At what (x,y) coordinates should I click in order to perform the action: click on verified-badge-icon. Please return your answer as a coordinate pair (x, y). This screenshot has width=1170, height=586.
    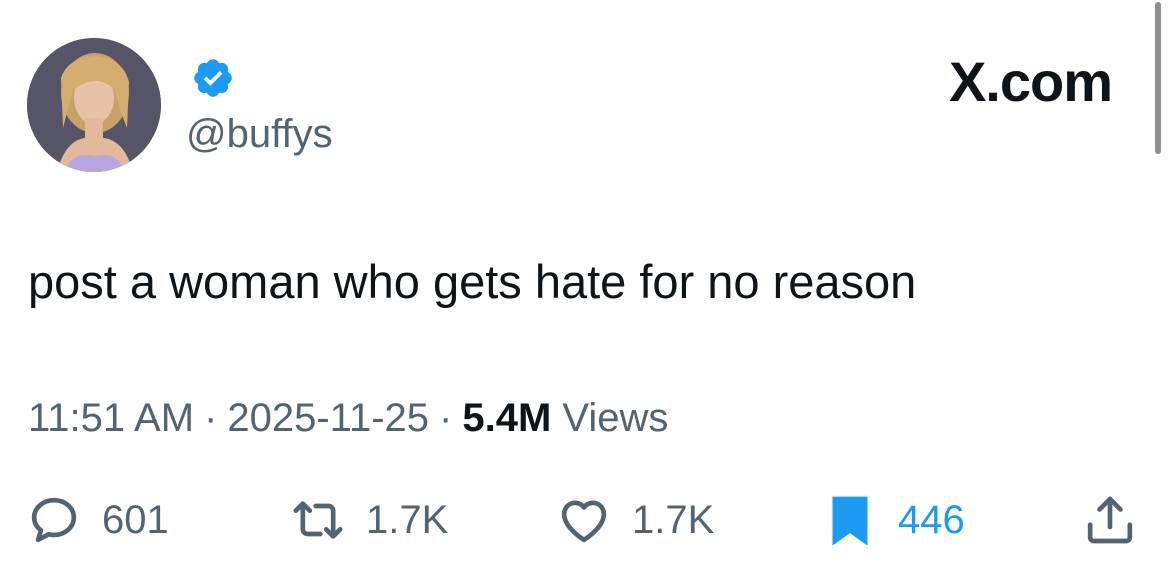
    Looking at the image, I should click on (213, 78).